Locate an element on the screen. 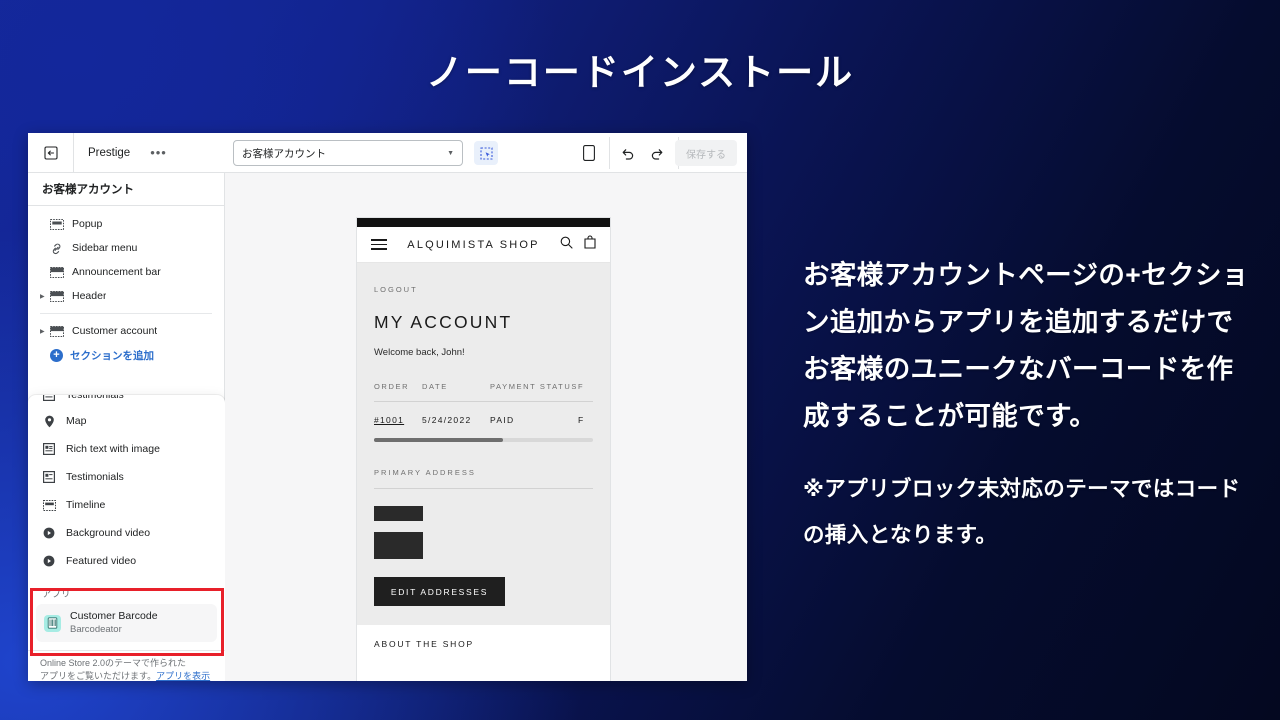 The width and height of the screenshot is (1280, 720). section-picker-item-label: Testimonials is located at coordinates (95, 477).